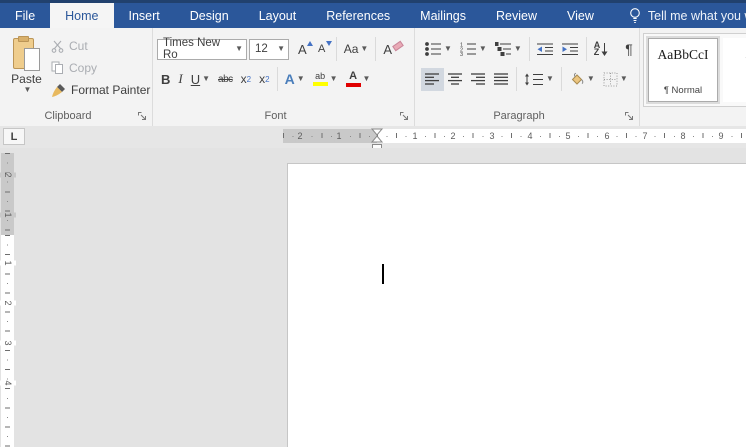 This screenshot has width=746, height=447. What do you see at coordinates (432, 79) in the screenshot?
I see `align-left-button` at bounding box center [432, 79].